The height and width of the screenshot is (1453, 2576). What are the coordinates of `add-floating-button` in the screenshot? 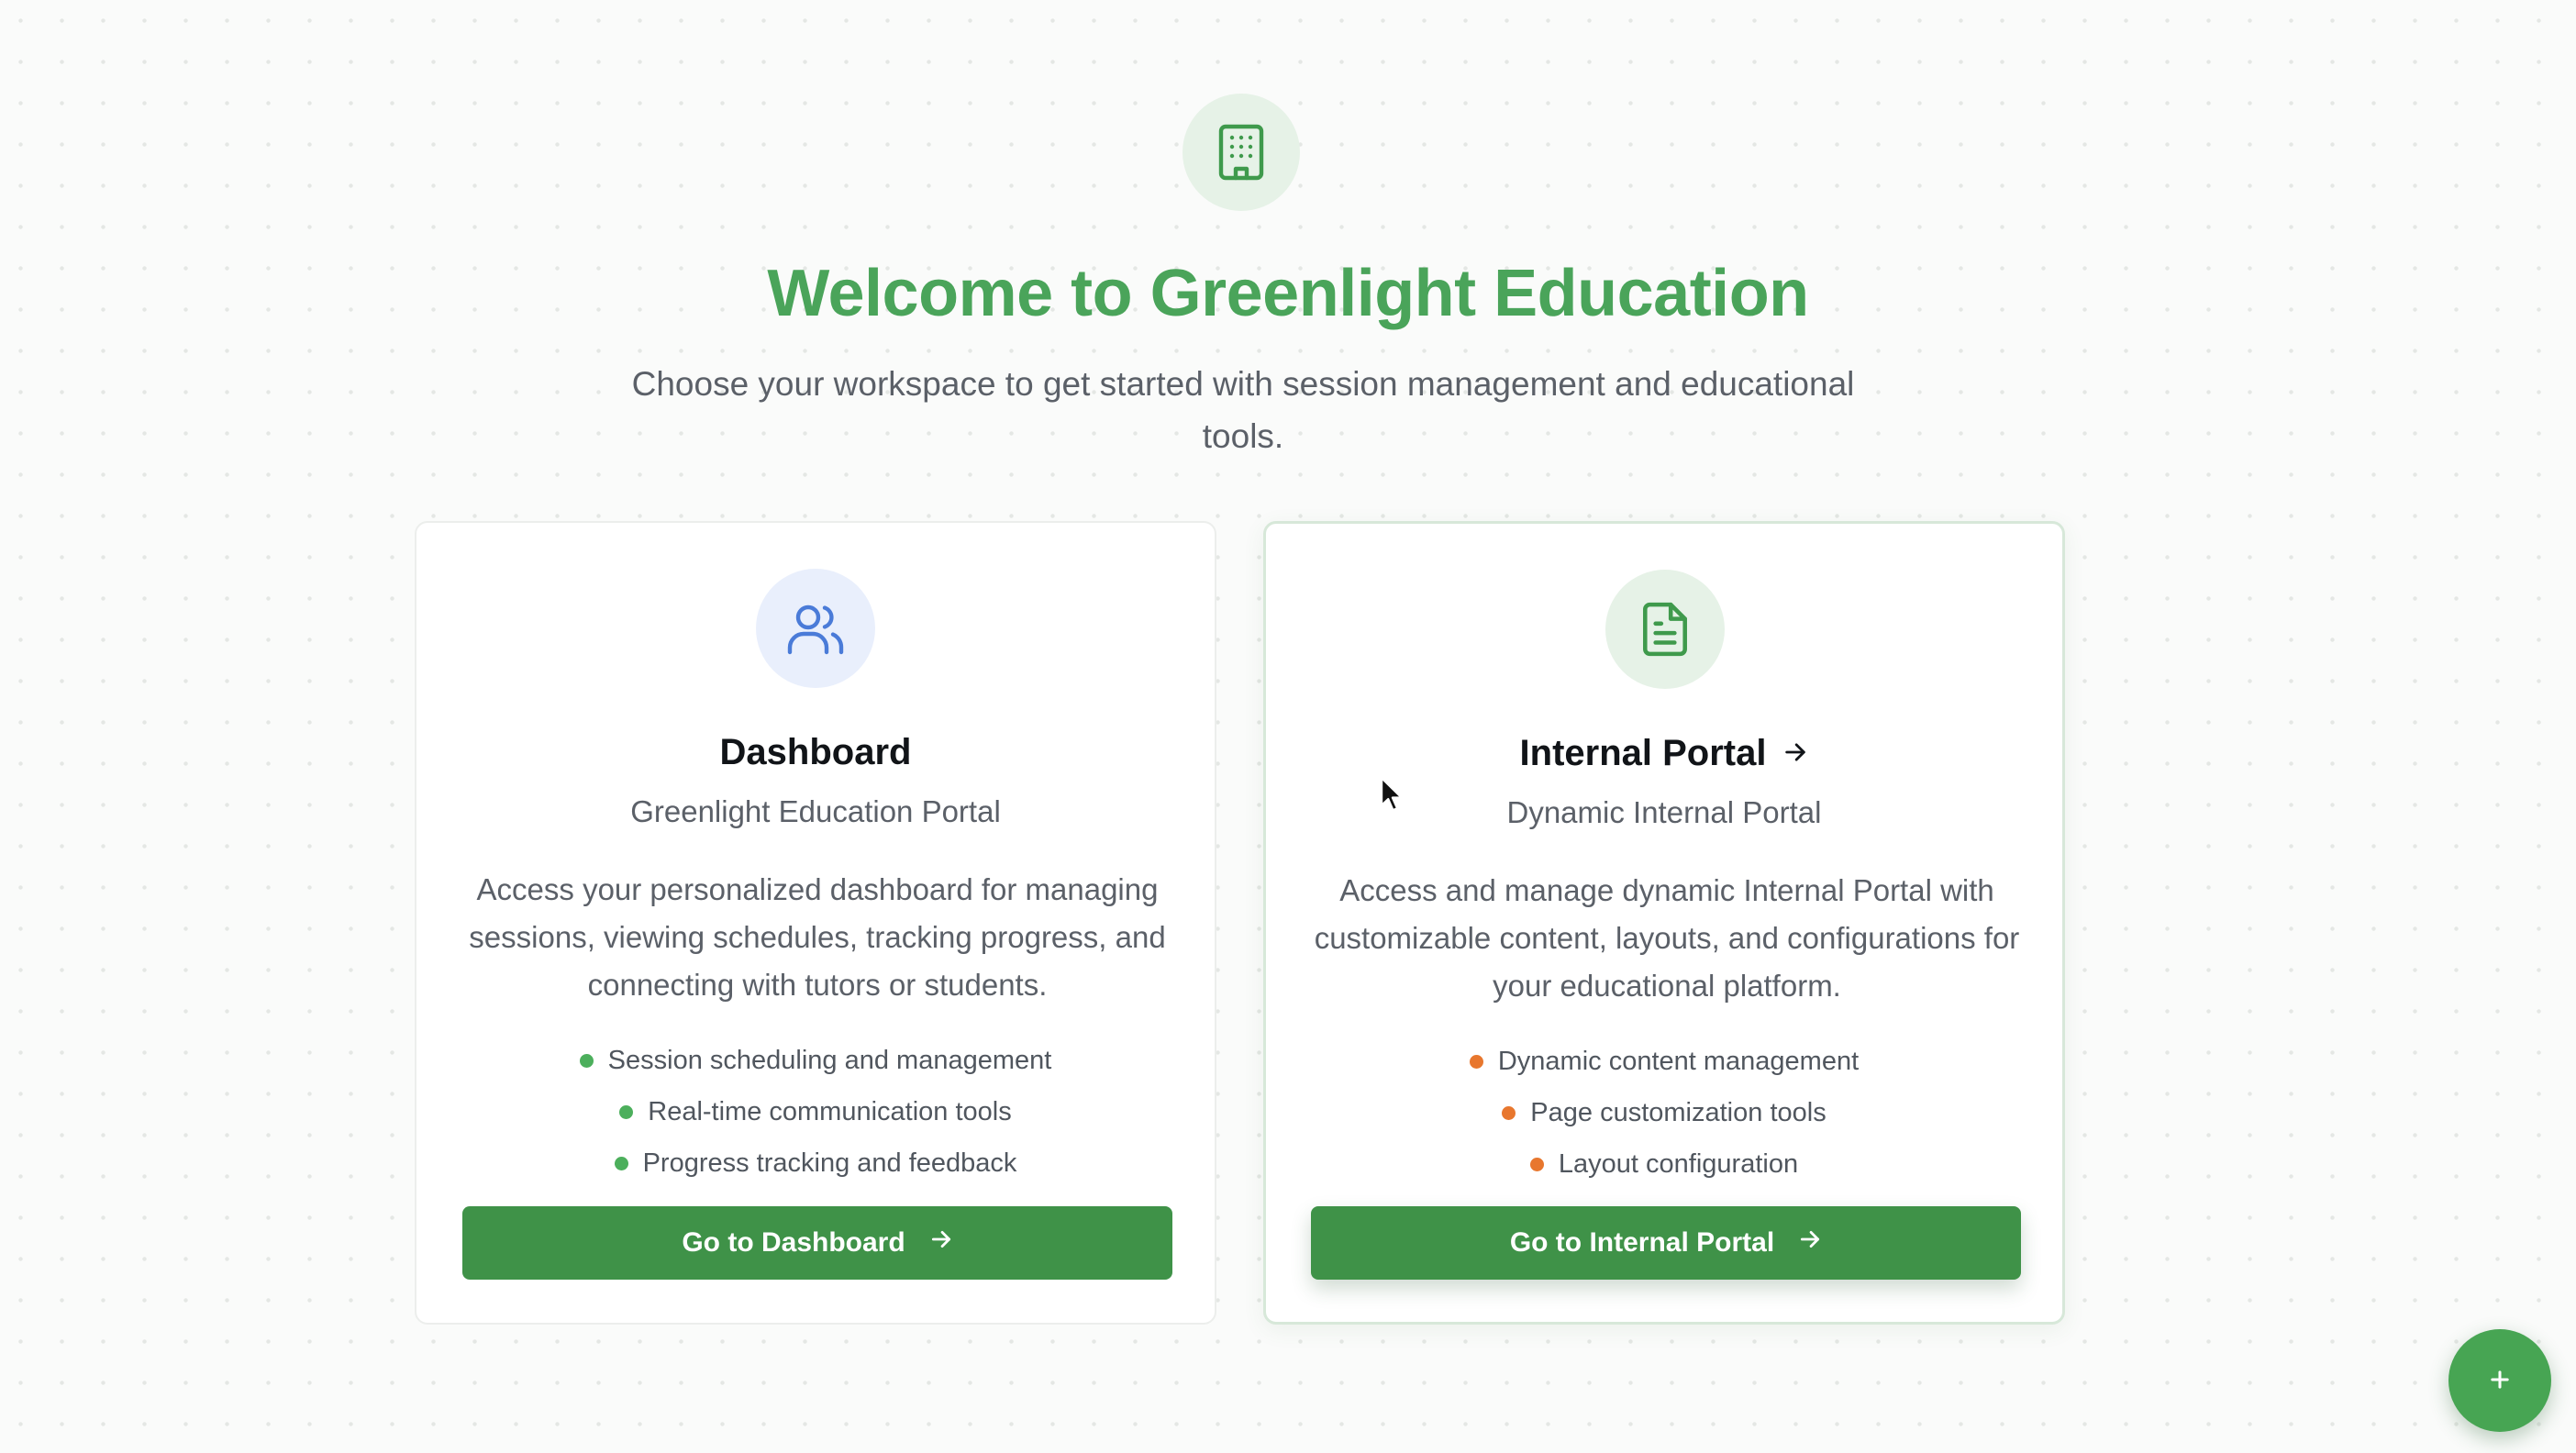 It's located at (2499, 1380).